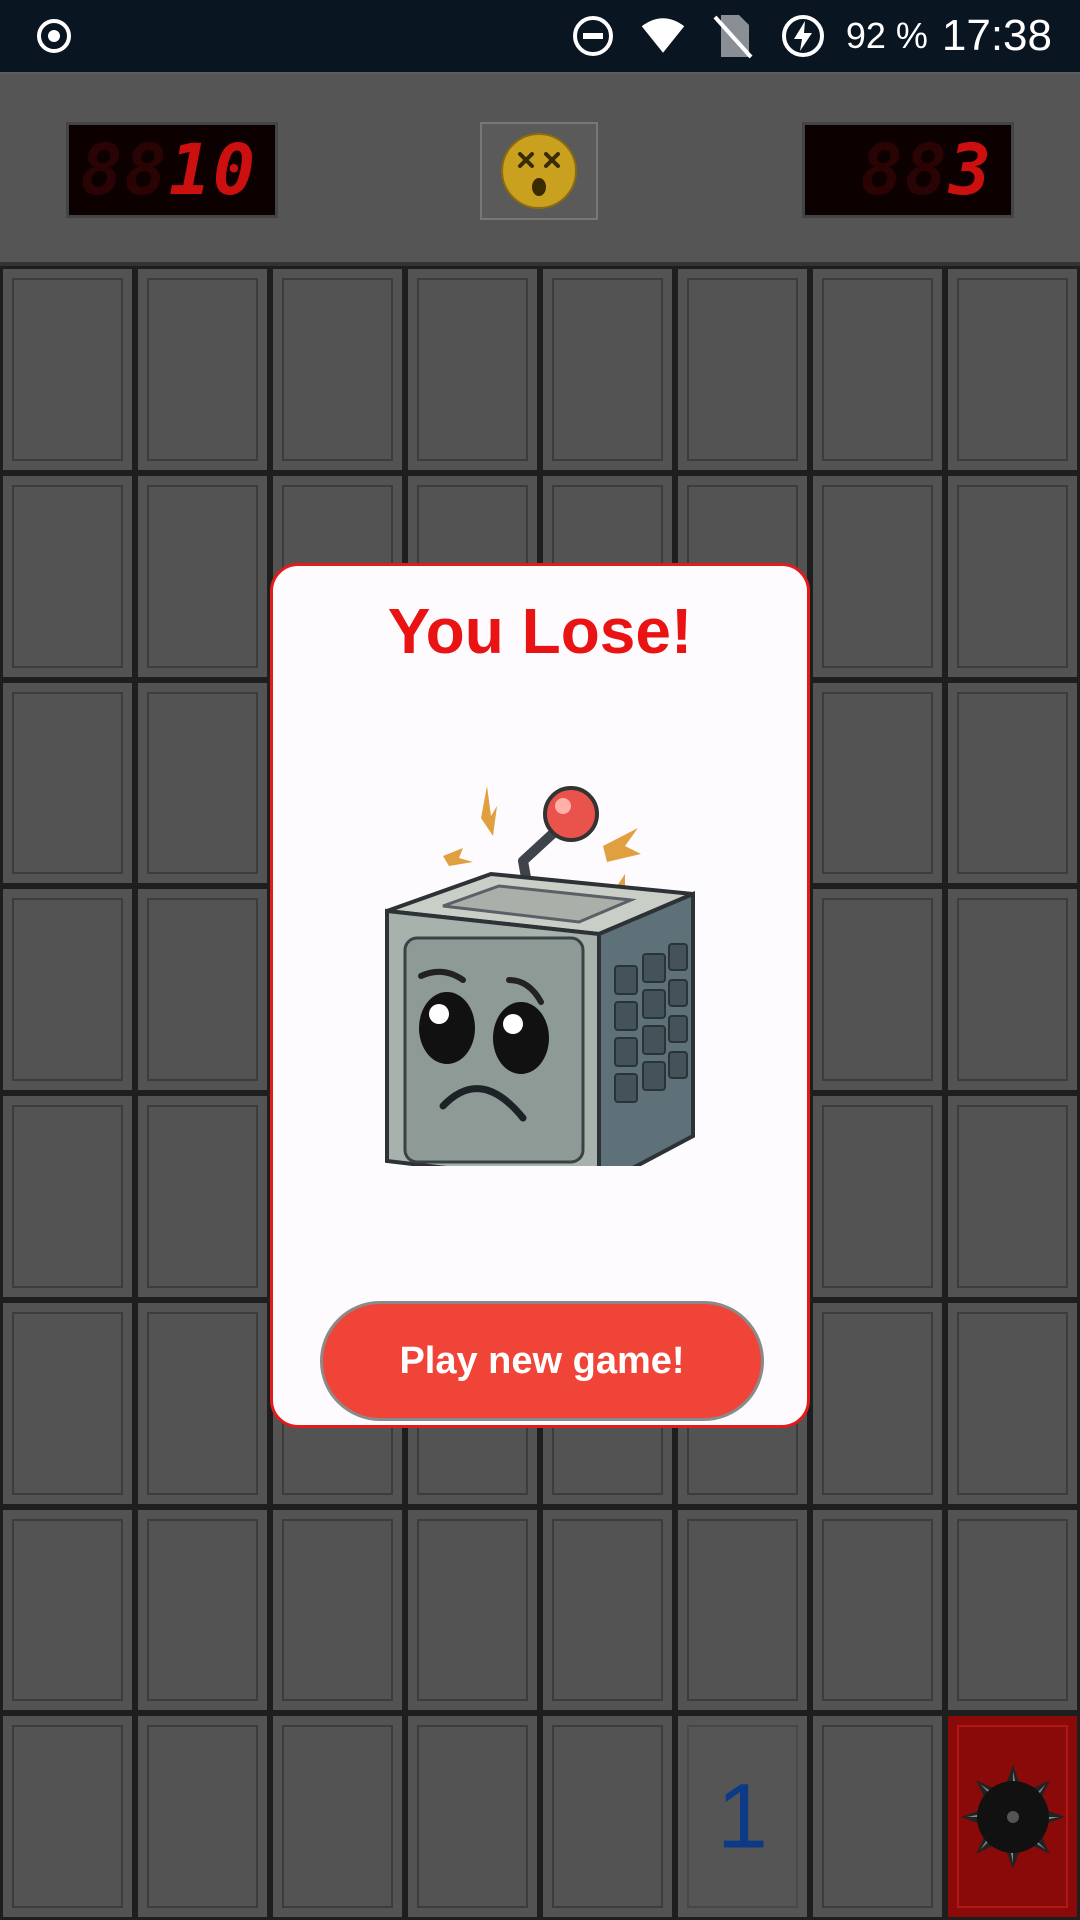 This screenshot has height=1920, width=1080. What do you see at coordinates (542, 1361) in the screenshot?
I see `play-new-game-button: Play new game!` at bounding box center [542, 1361].